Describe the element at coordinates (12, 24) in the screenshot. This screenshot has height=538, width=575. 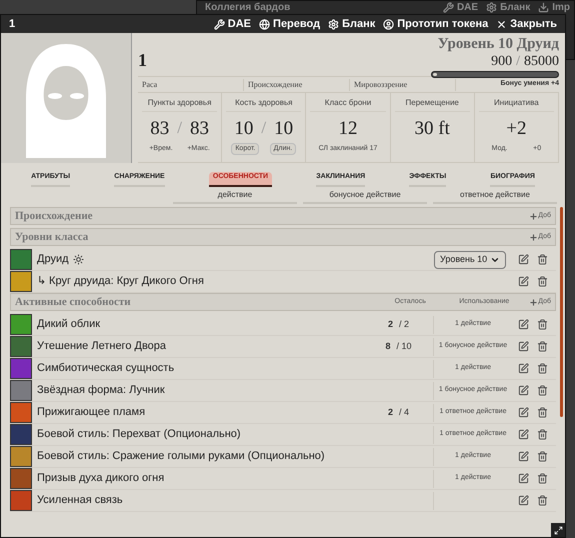
I see `window-title: 1` at that location.